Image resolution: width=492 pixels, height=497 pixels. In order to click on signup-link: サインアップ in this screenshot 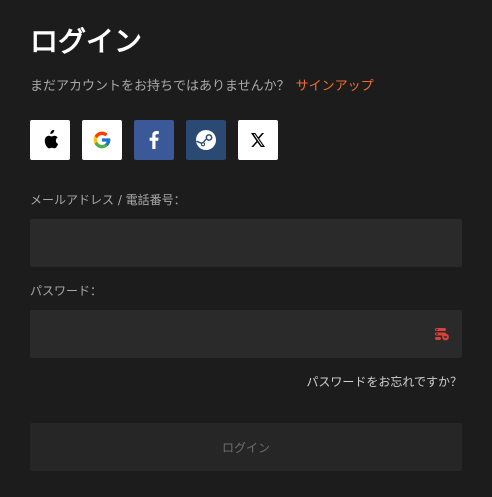, I will do `click(335, 86)`.